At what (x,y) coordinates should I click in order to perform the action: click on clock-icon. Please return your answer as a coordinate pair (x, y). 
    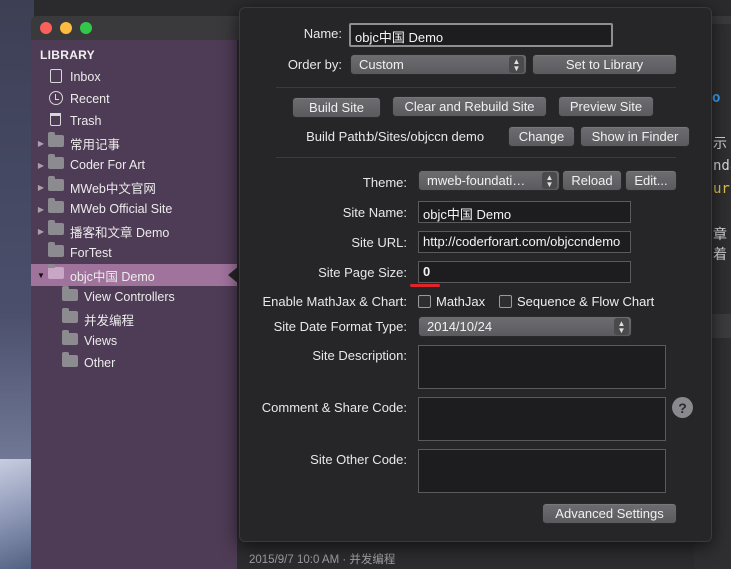
    Looking at the image, I should click on (56, 98).